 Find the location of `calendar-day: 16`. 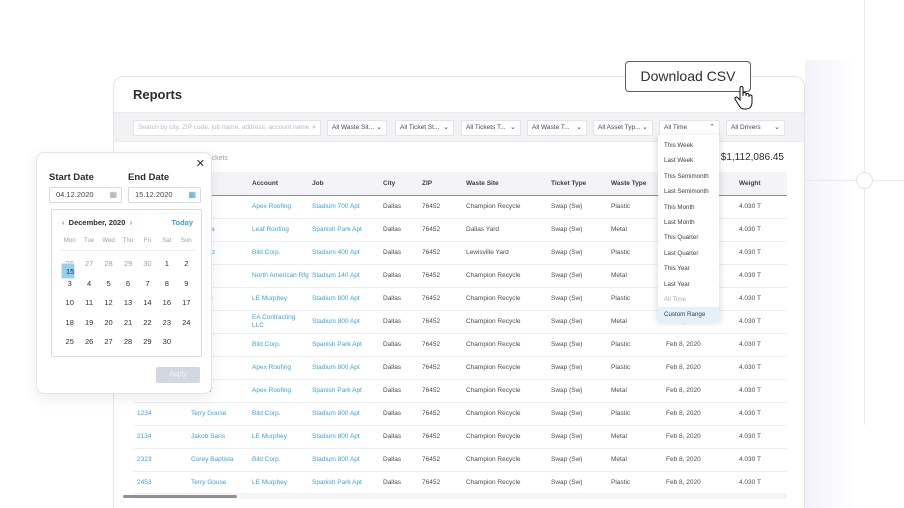

calendar-day: 16 is located at coordinates (166, 304).